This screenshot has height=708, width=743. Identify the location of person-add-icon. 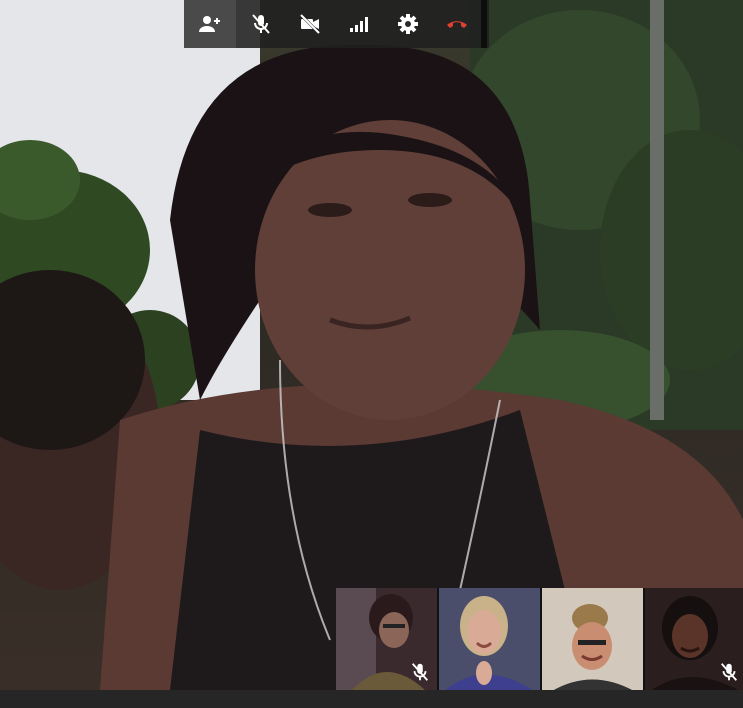
(209, 24).